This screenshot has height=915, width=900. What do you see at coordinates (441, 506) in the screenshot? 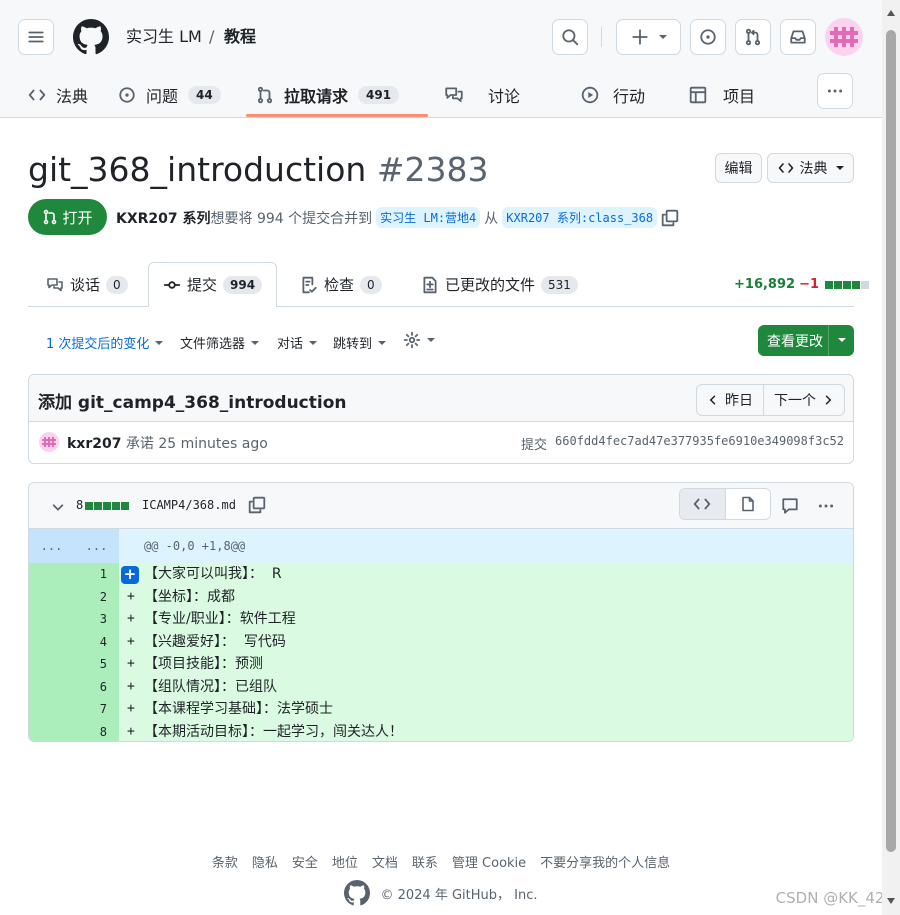
I see `file-header: 8 ICAMP4/368.md` at bounding box center [441, 506].